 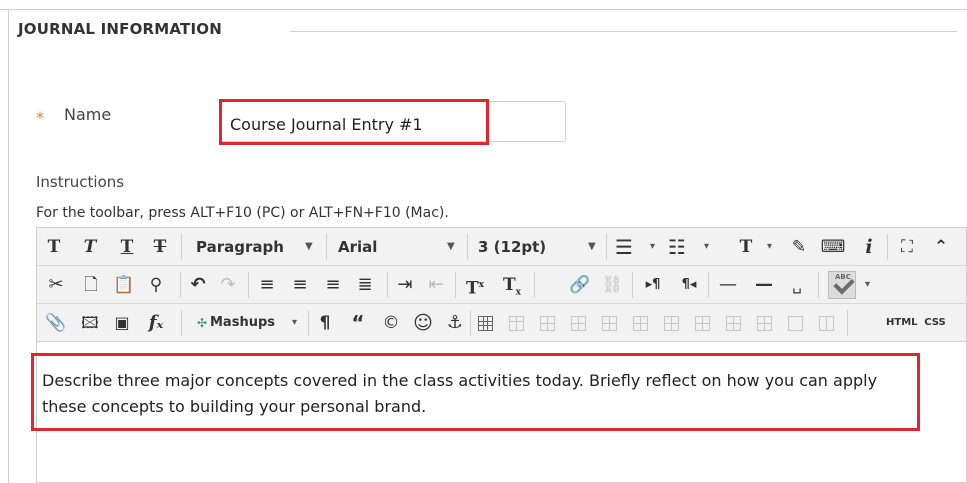 I want to click on info-icon: i, so click(x=869, y=247).